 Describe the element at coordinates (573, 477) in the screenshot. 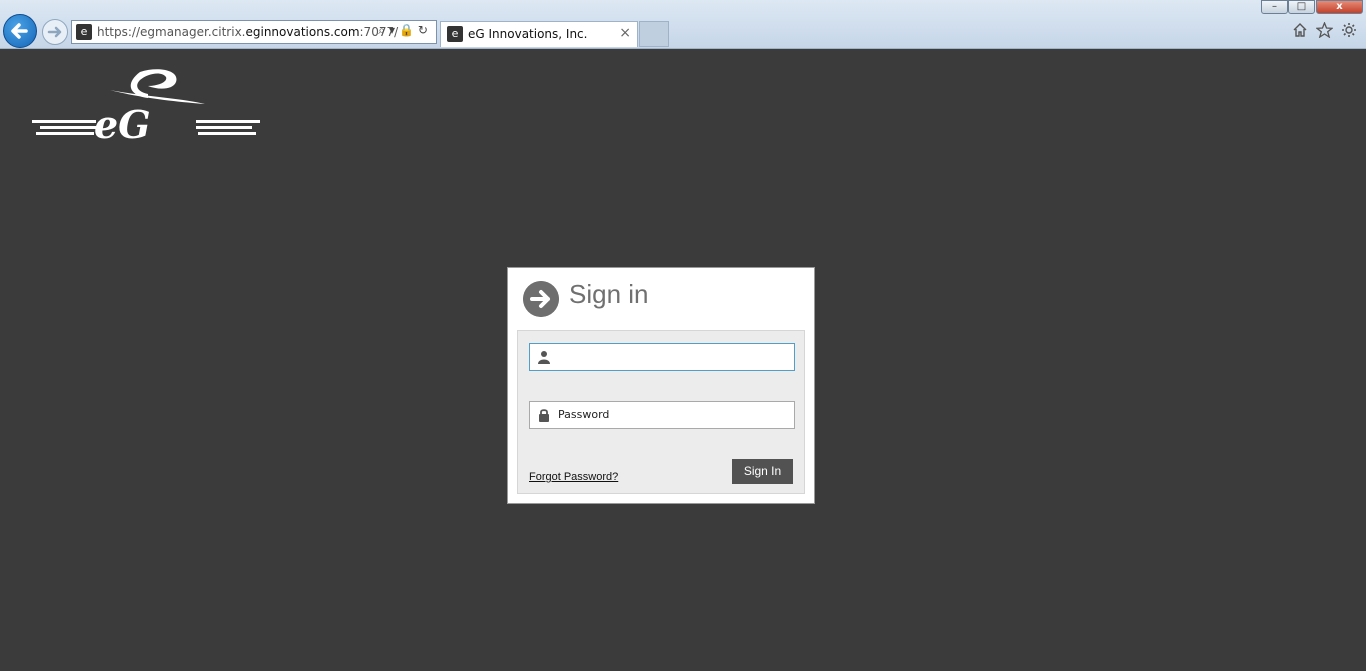

I see `forgot-password-link: Forgot Password?` at that location.